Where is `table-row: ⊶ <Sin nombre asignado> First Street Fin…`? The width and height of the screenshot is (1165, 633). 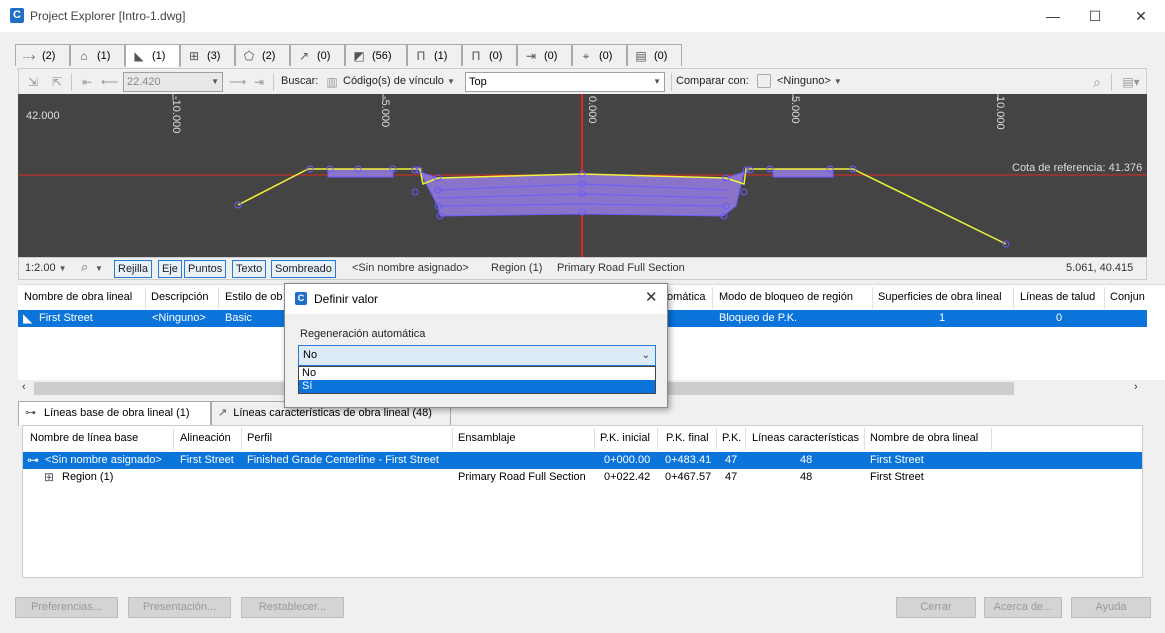 table-row: ⊶ <Sin nombre asignado> First Street Fin… is located at coordinates (582, 460).